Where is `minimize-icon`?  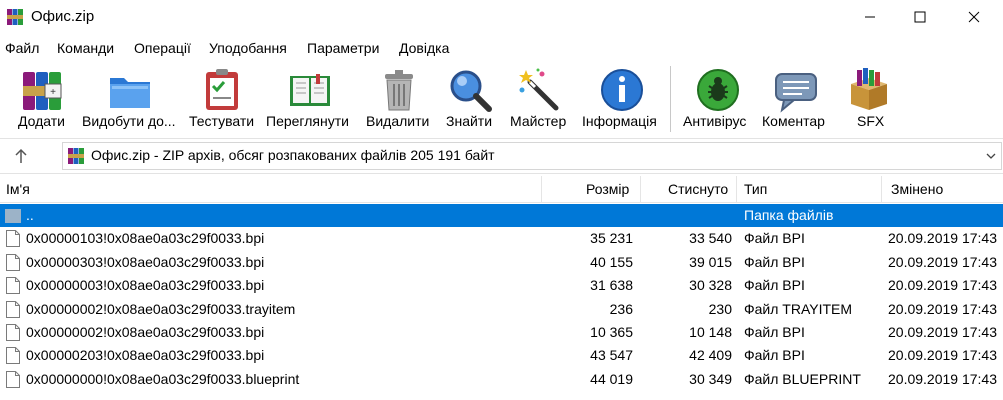
minimize-icon is located at coordinates (870, 17).